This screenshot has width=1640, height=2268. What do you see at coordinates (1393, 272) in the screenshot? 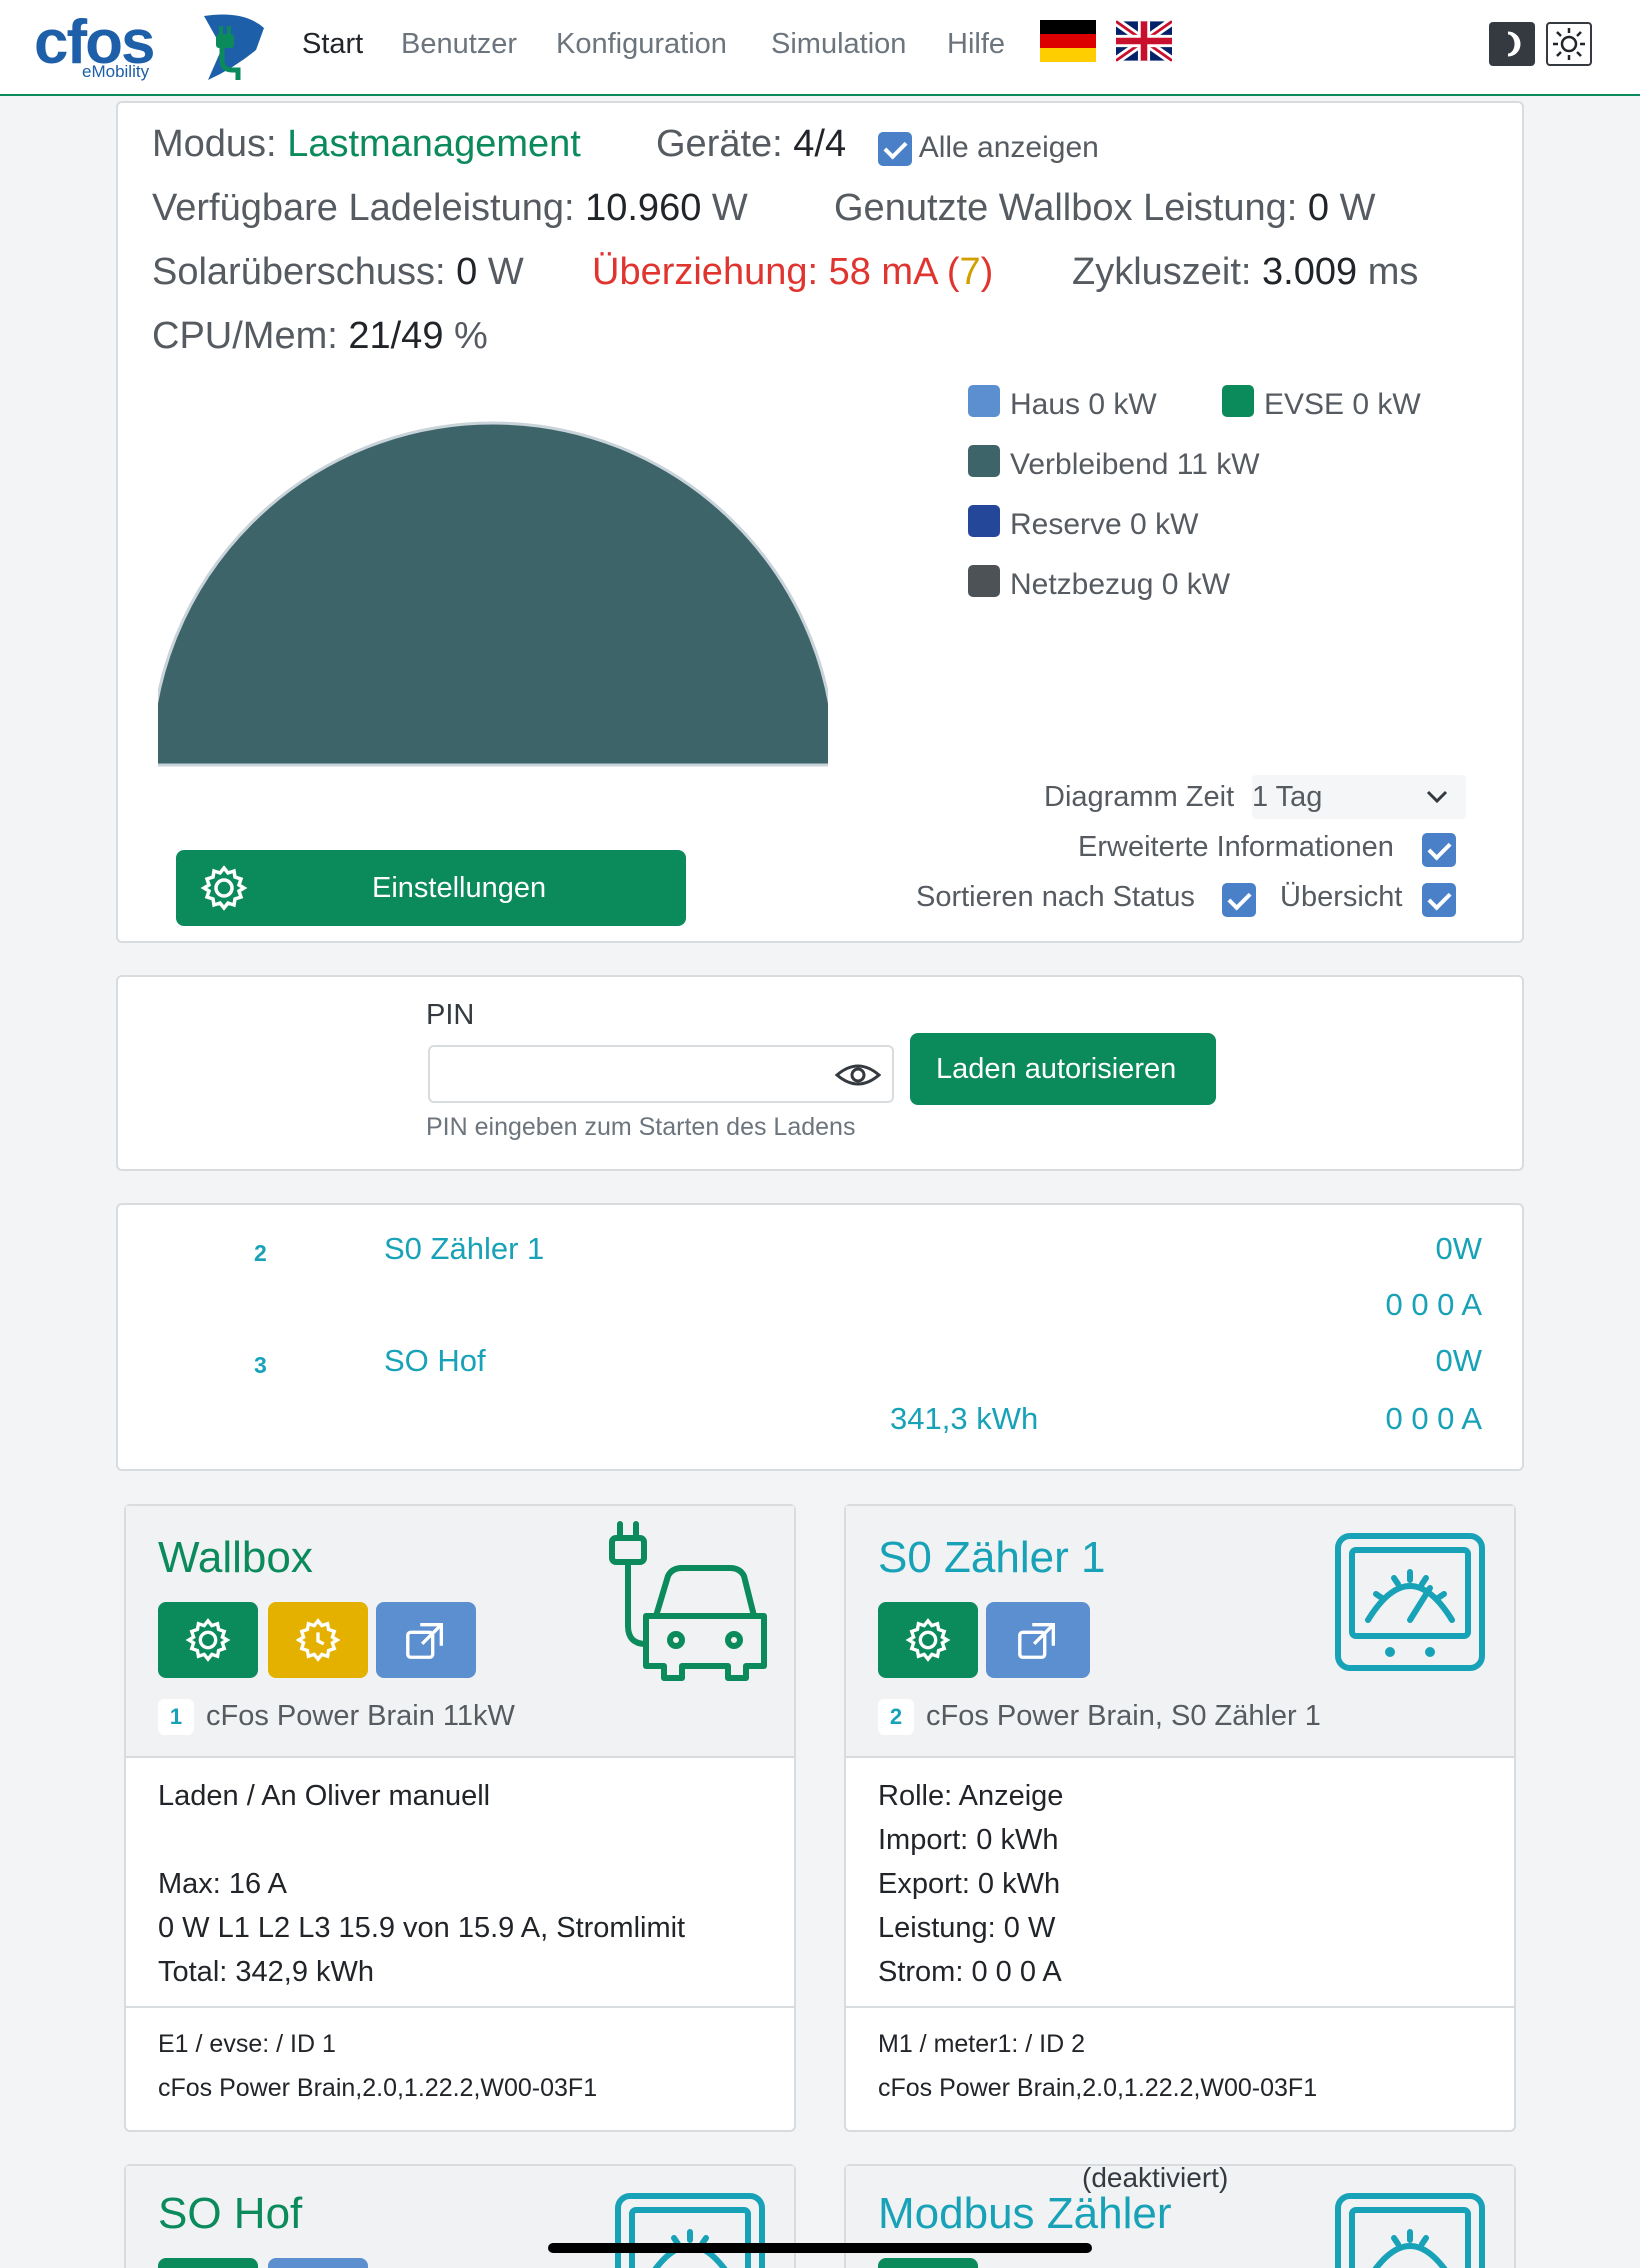
I see `cycle-time-unit: ms` at bounding box center [1393, 272].